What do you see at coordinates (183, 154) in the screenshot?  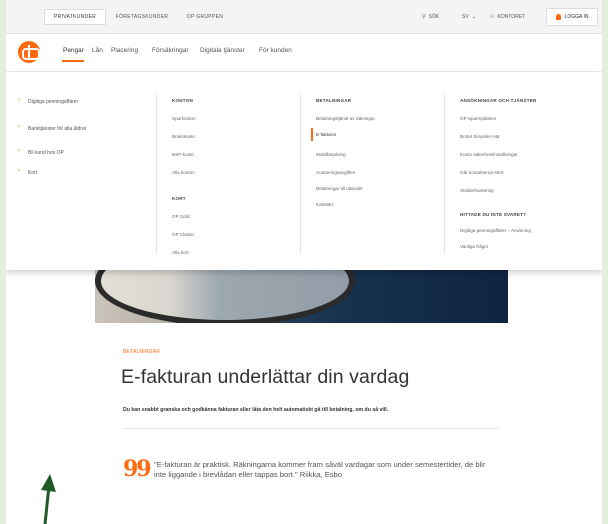 I see `menu-item: BSP-konto` at bounding box center [183, 154].